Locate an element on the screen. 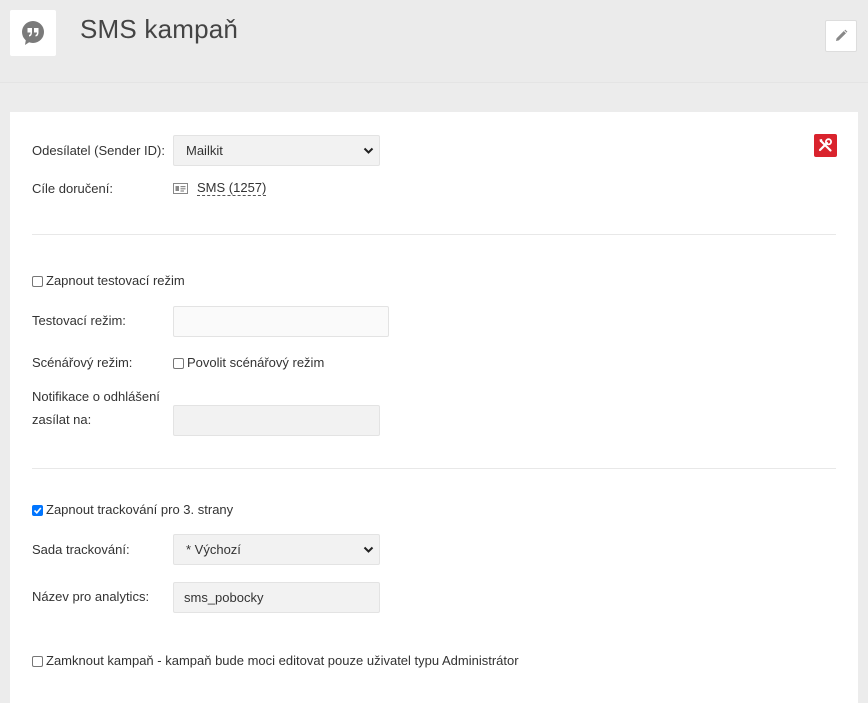 This screenshot has width=868, height=703. edit-button is located at coordinates (841, 36).